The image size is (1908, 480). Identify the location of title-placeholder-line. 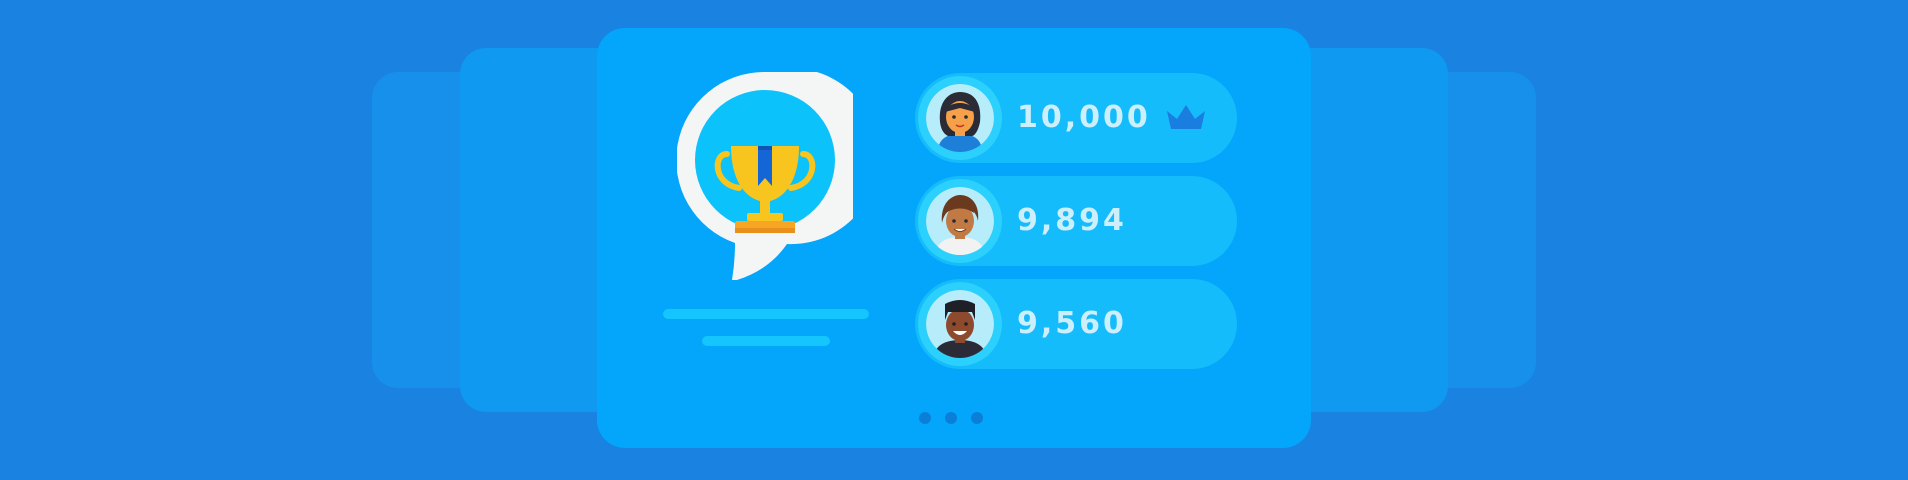
(766, 314).